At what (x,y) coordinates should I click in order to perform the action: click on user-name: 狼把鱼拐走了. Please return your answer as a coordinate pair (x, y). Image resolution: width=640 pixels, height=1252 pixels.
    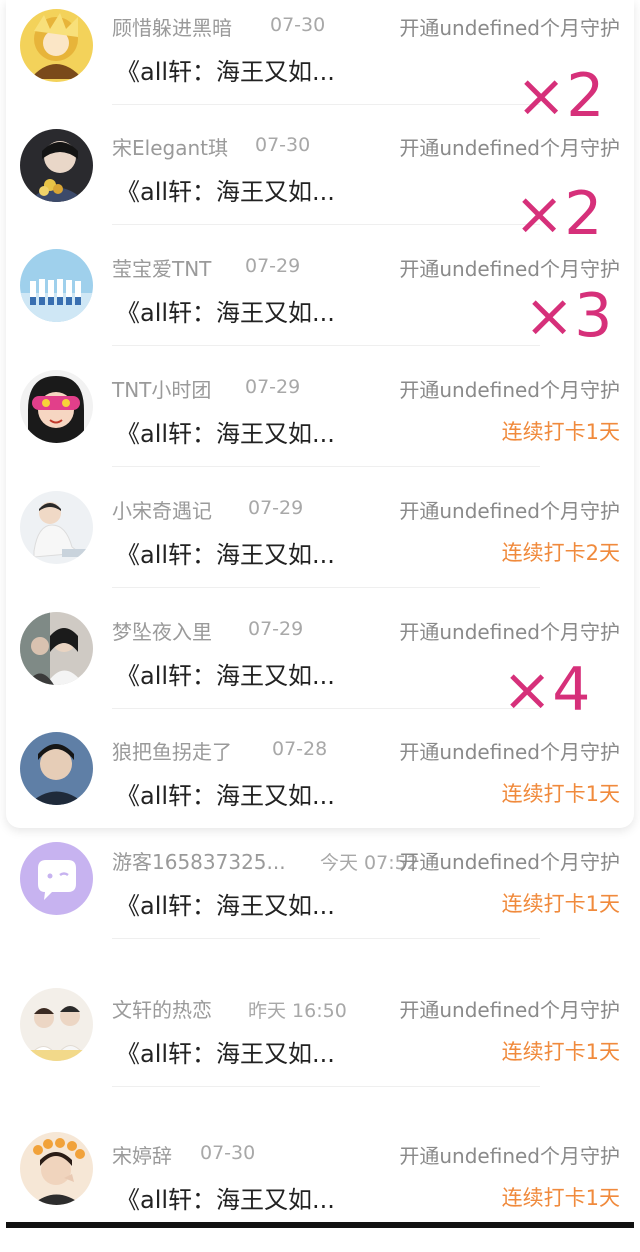
    Looking at the image, I should click on (172, 750).